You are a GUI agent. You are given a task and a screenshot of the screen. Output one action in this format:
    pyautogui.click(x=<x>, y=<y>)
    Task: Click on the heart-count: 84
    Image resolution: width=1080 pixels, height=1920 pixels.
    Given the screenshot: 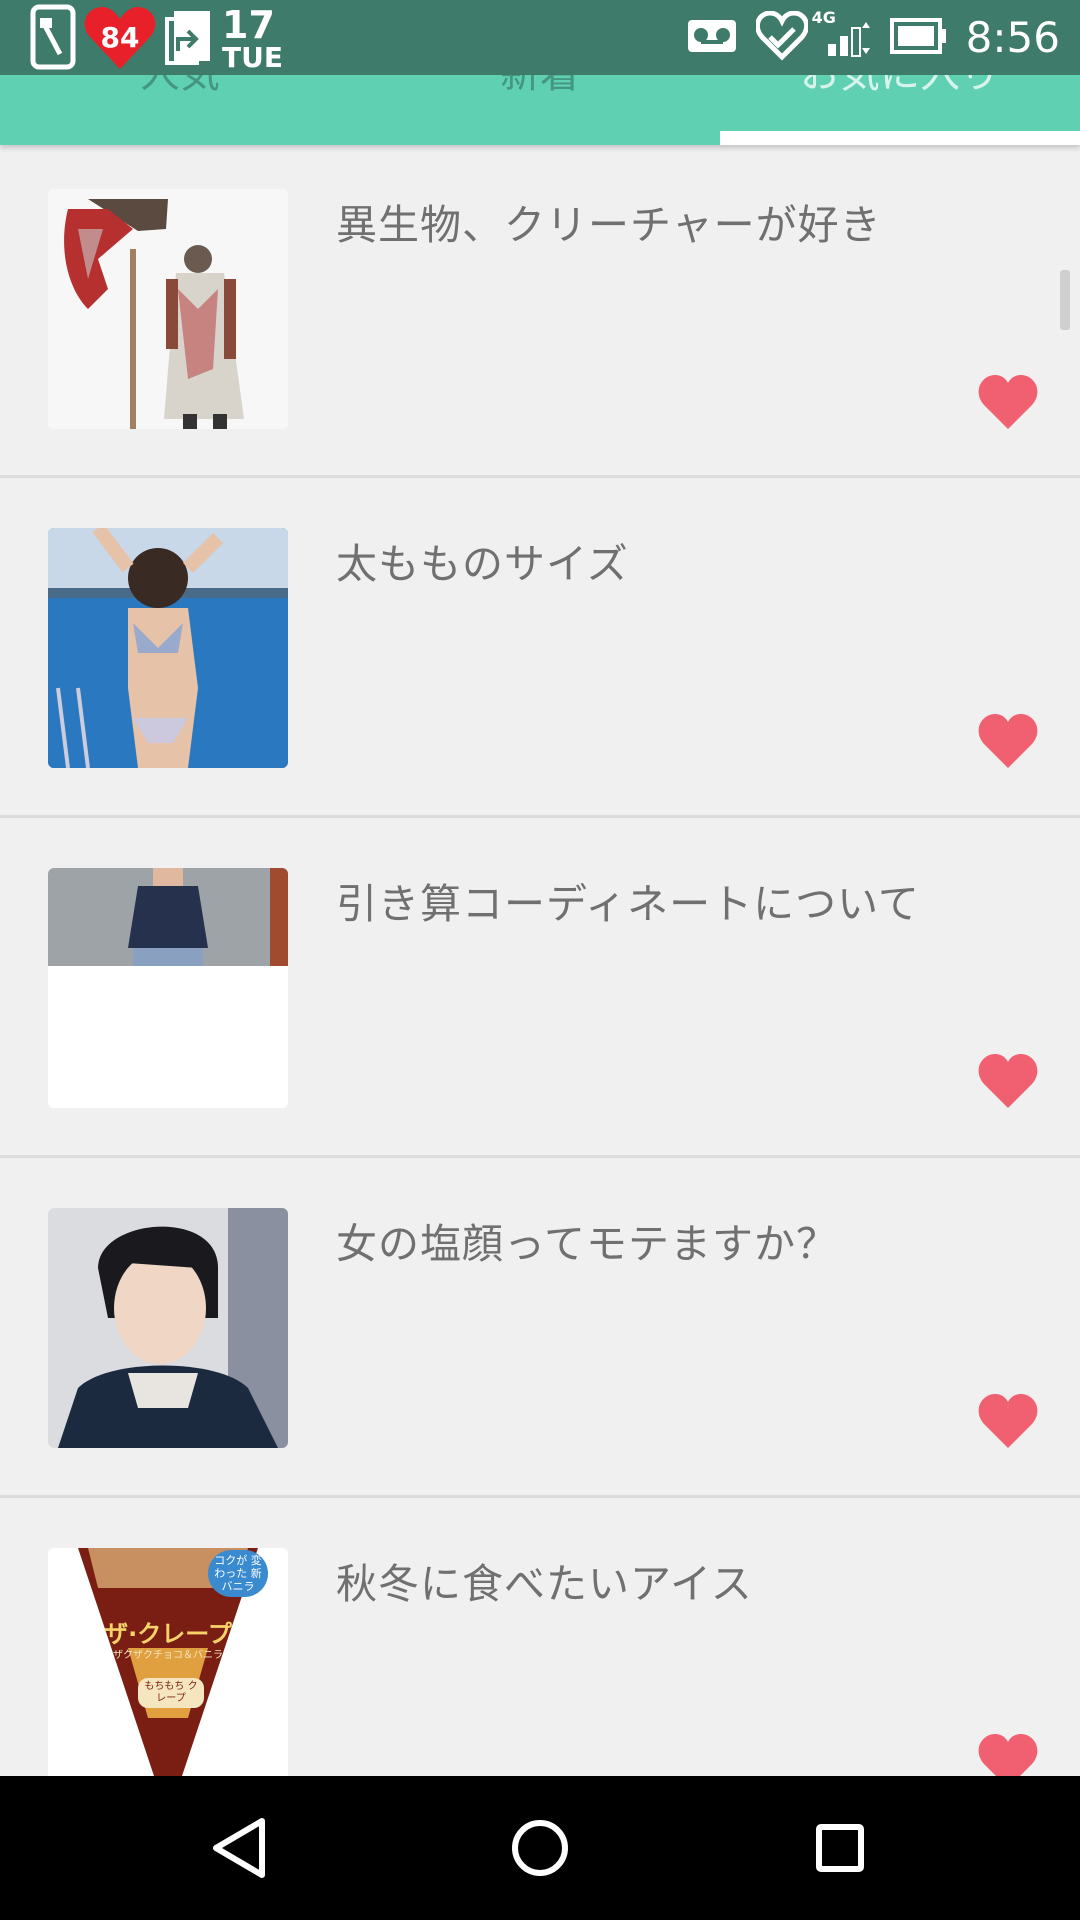 What is the action you would take?
    pyautogui.click(x=120, y=37)
    